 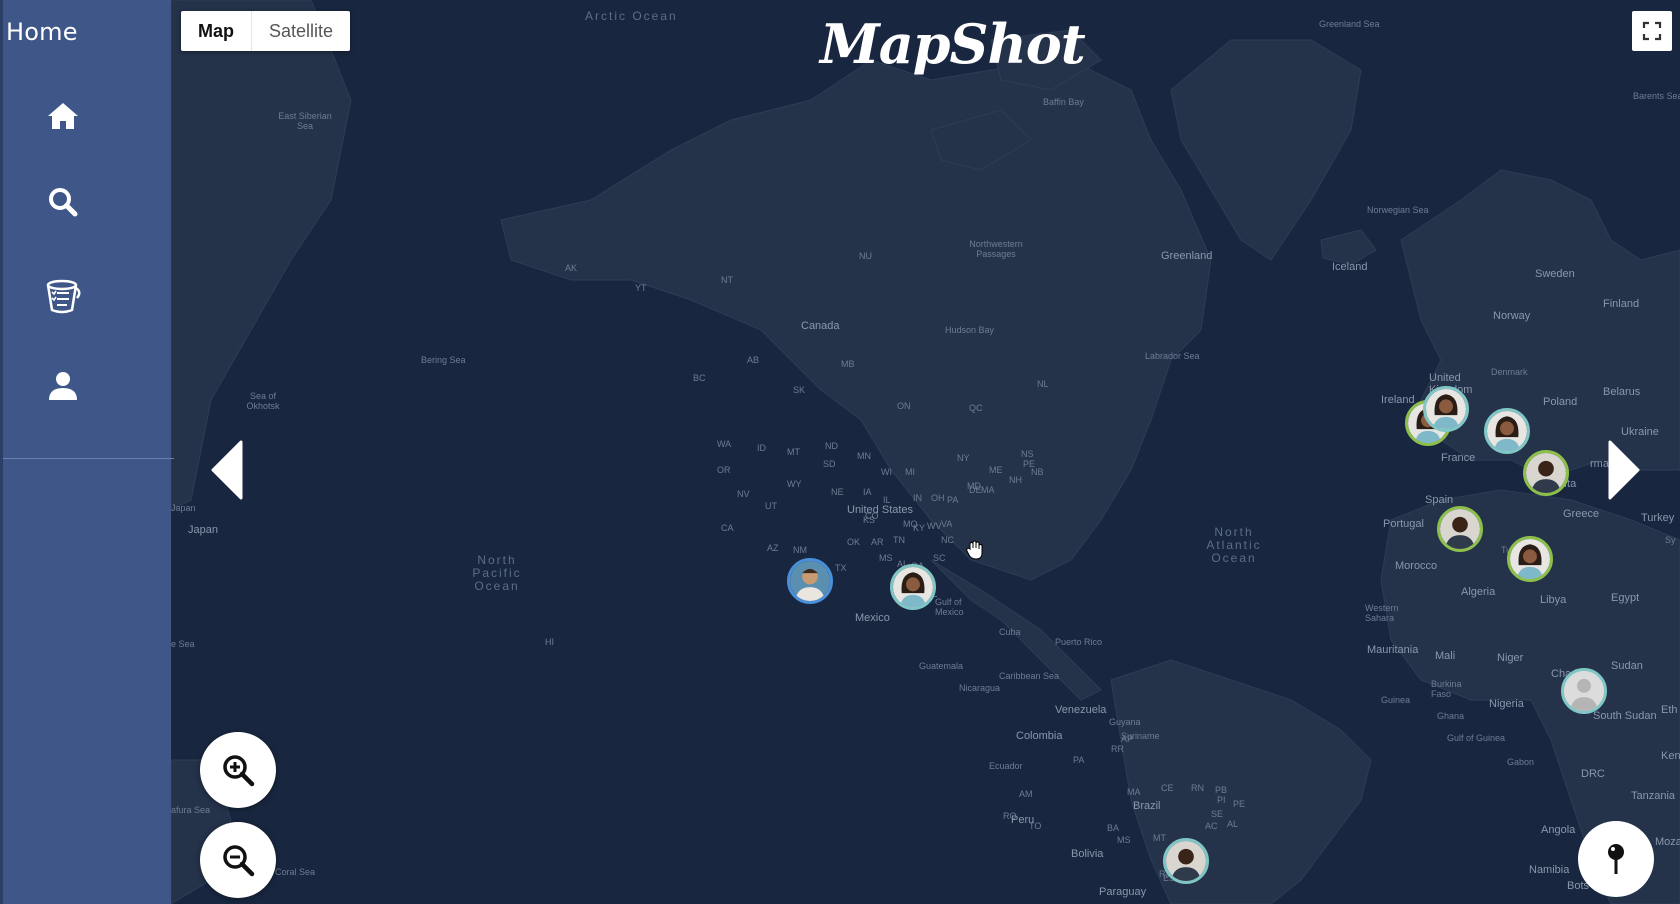 What do you see at coordinates (939, 558) in the screenshot?
I see `state-label: SC` at bounding box center [939, 558].